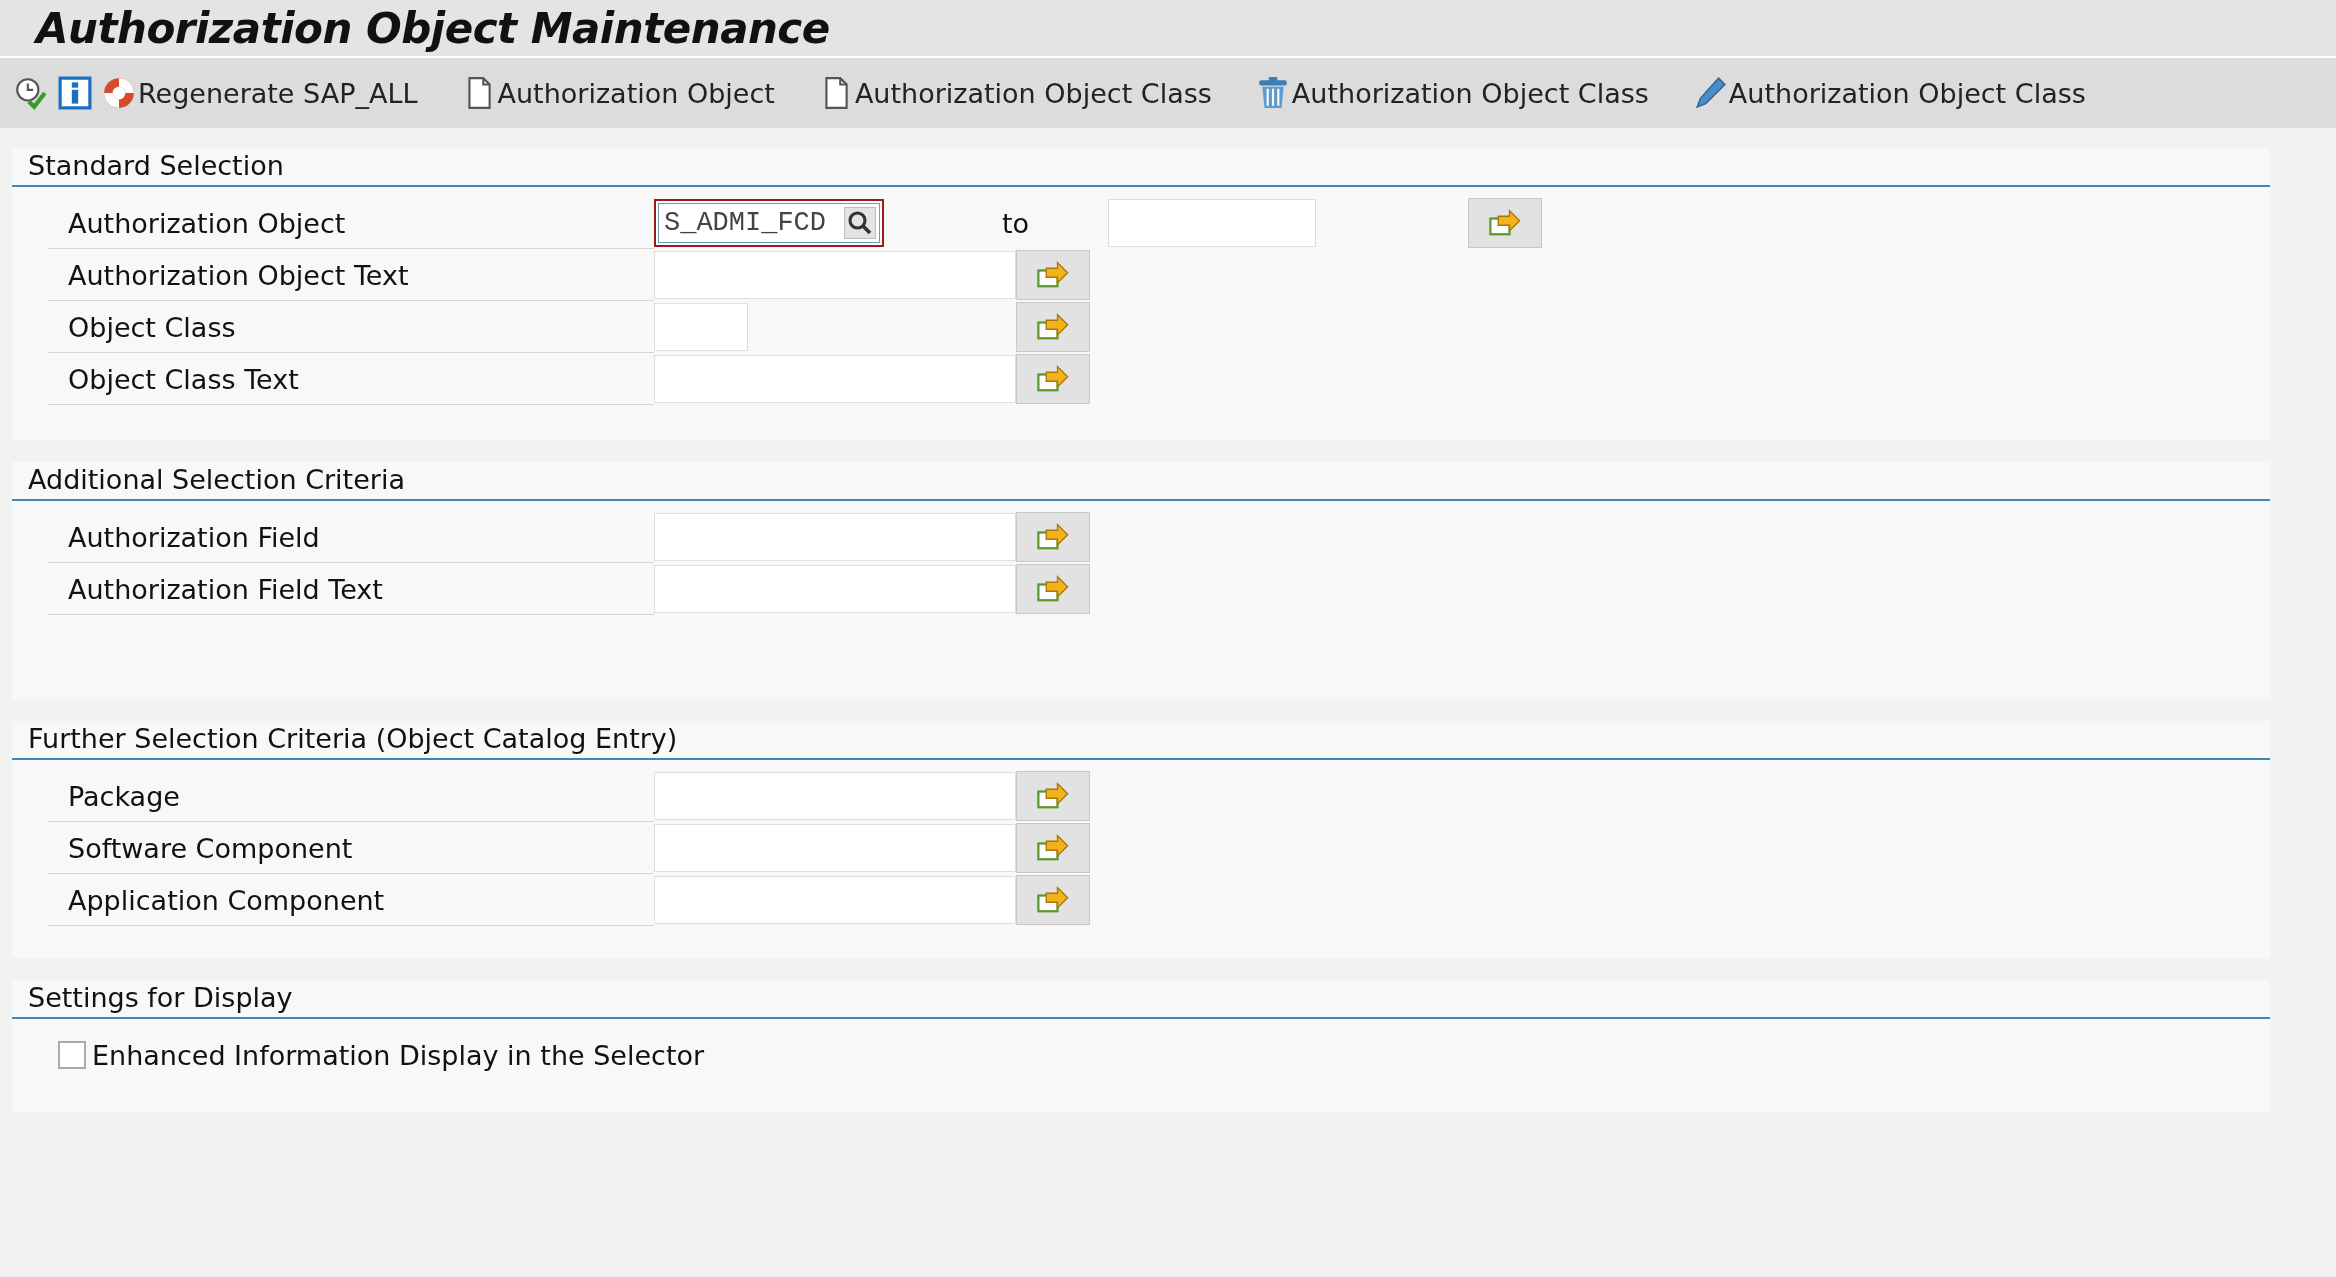  I want to click on field-label: Authorization Object, so click(351, 223).